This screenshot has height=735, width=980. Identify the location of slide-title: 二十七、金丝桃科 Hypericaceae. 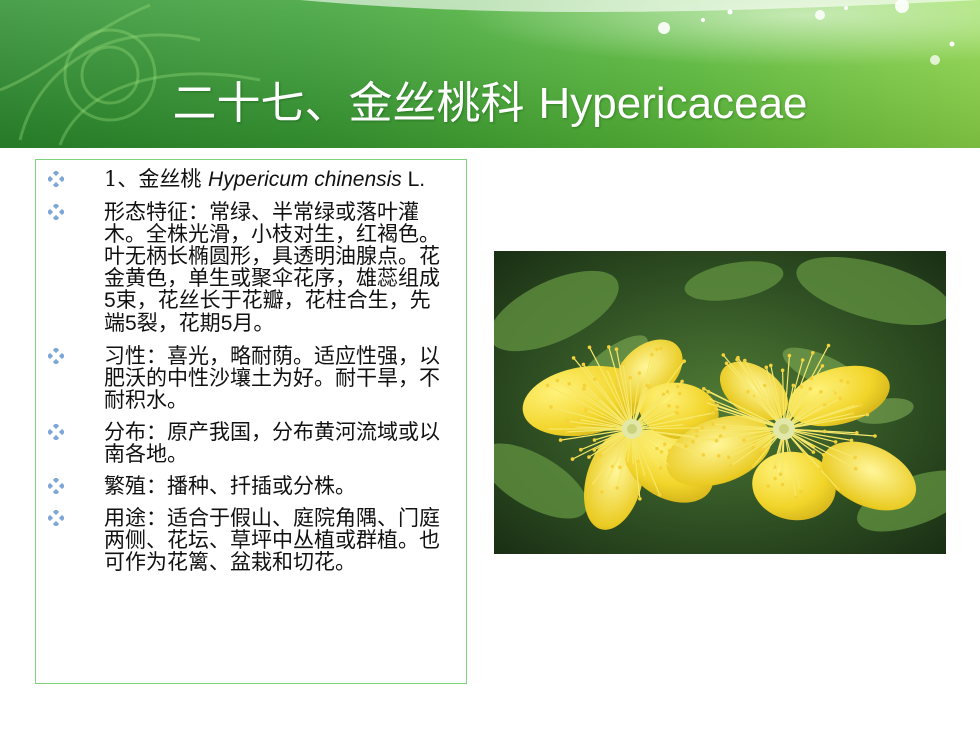
(490, 104).